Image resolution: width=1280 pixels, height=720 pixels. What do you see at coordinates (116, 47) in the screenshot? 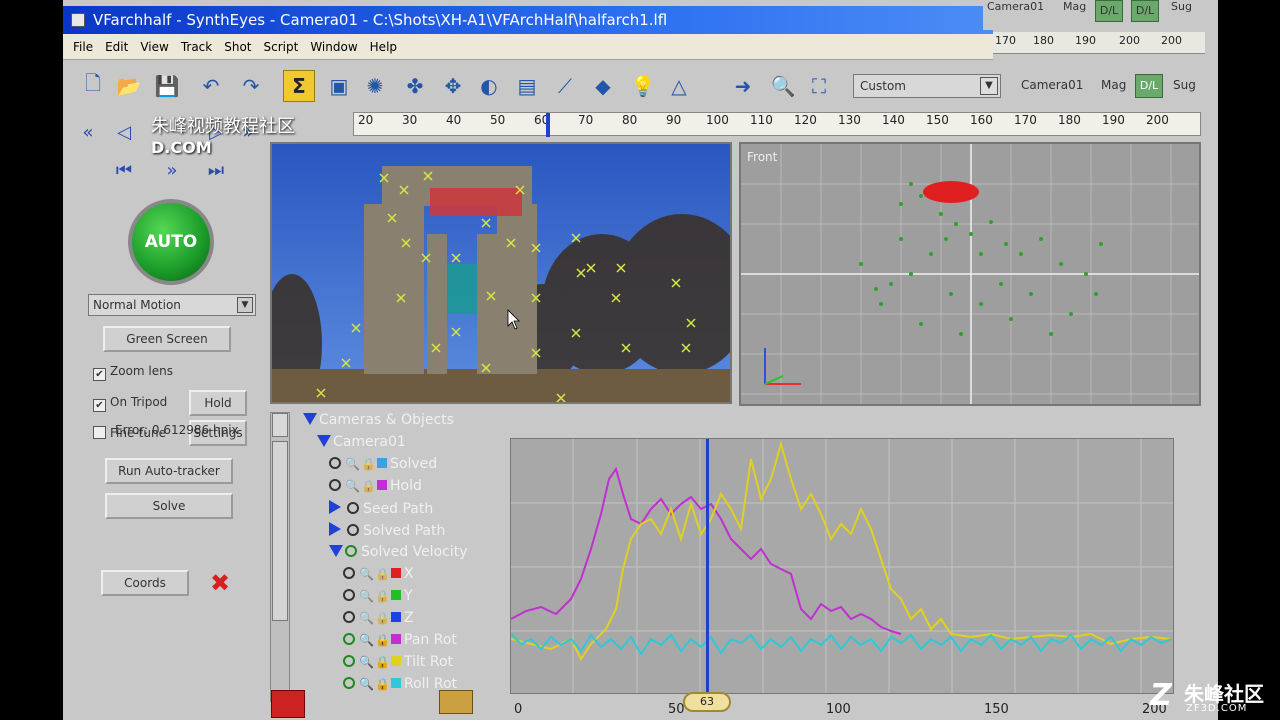
I see `menu-edit: Edit` at bounding box center [116, 47].